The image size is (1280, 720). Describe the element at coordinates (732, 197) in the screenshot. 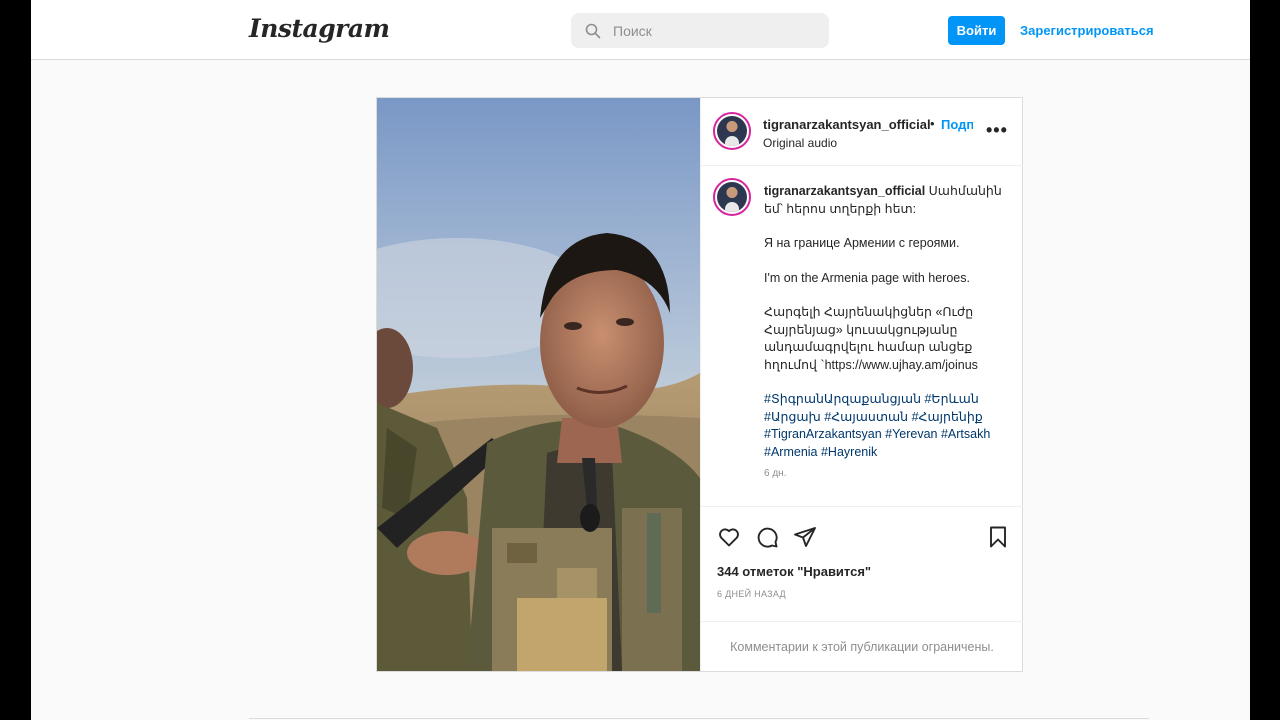

I see `caption-avatar` at that location.